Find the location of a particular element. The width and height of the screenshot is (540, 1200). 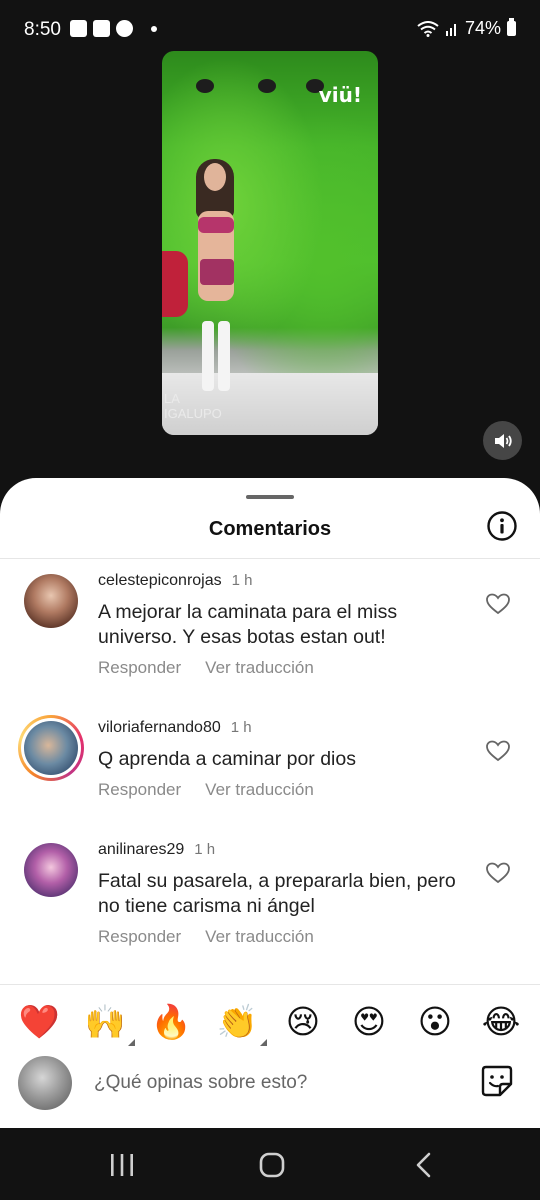

status-time: 8:50 is located at coordinates (42, 29).